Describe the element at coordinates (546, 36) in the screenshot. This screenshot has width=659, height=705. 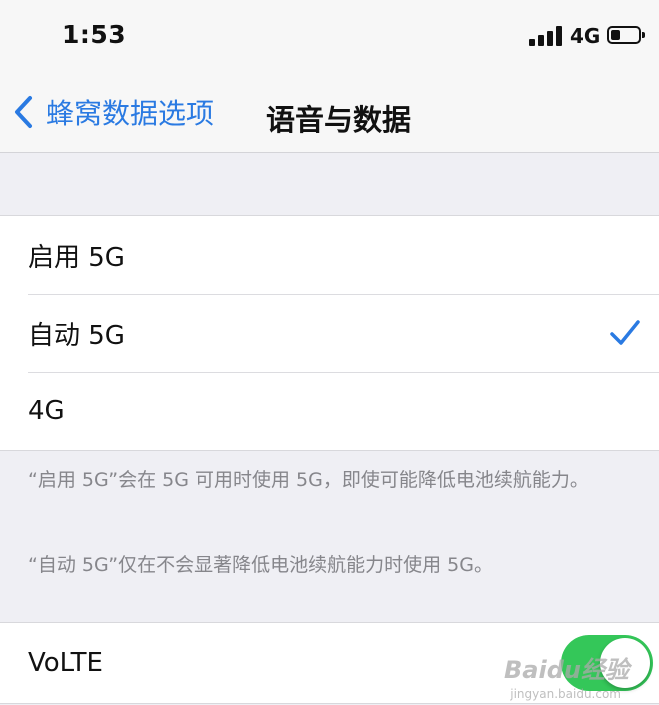
I see `signal-strength-icon` at that location.